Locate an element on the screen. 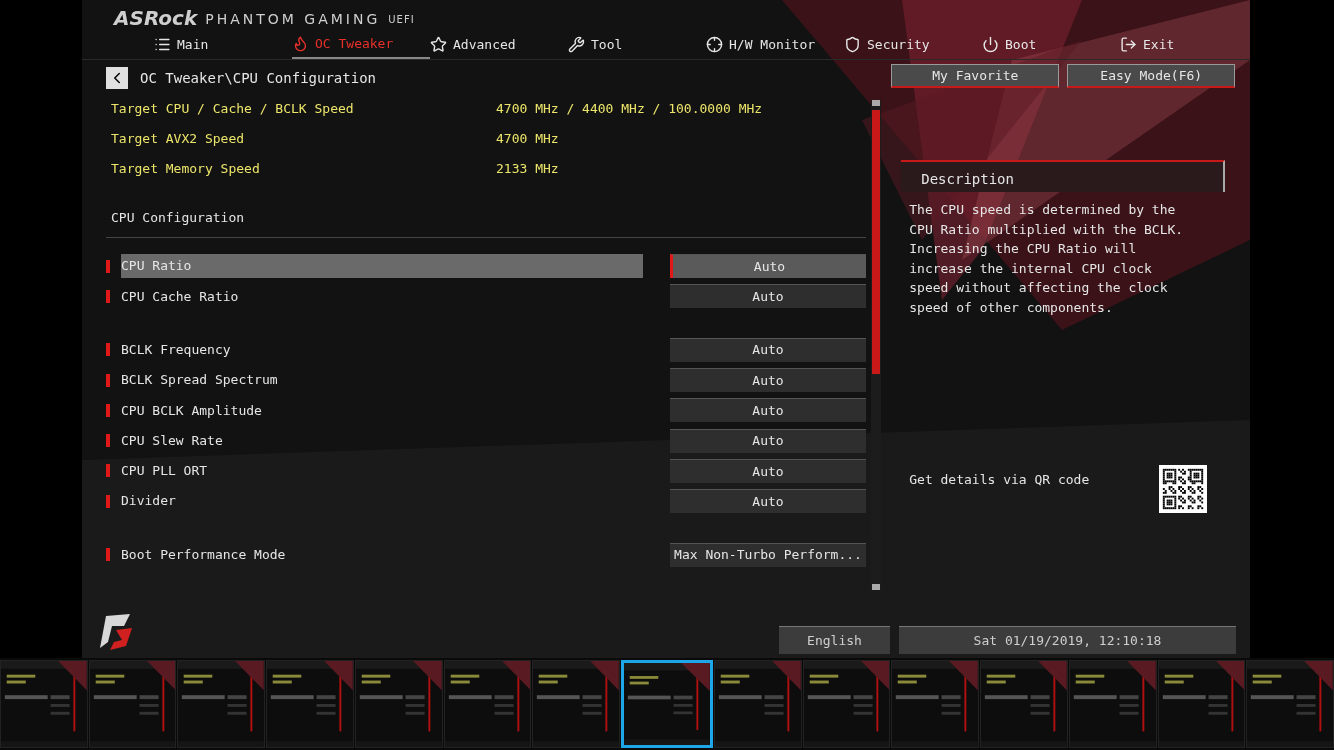 This screenshot has width=1334, height=750. info-value: 2133 MHz is located at coordinates (527, 169).